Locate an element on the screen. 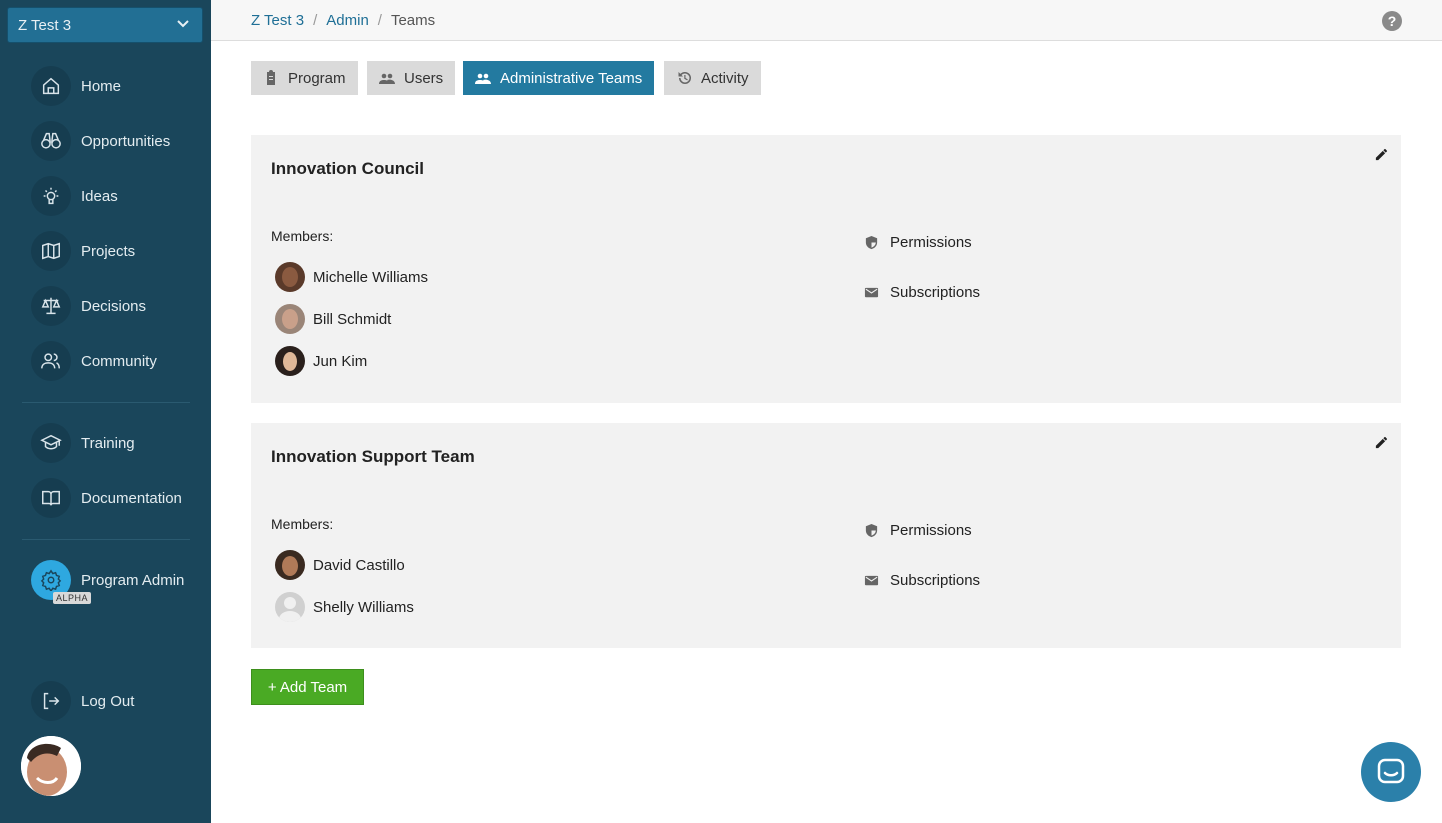  sidebar-item-training: Training is located at coordinates (83, 443).